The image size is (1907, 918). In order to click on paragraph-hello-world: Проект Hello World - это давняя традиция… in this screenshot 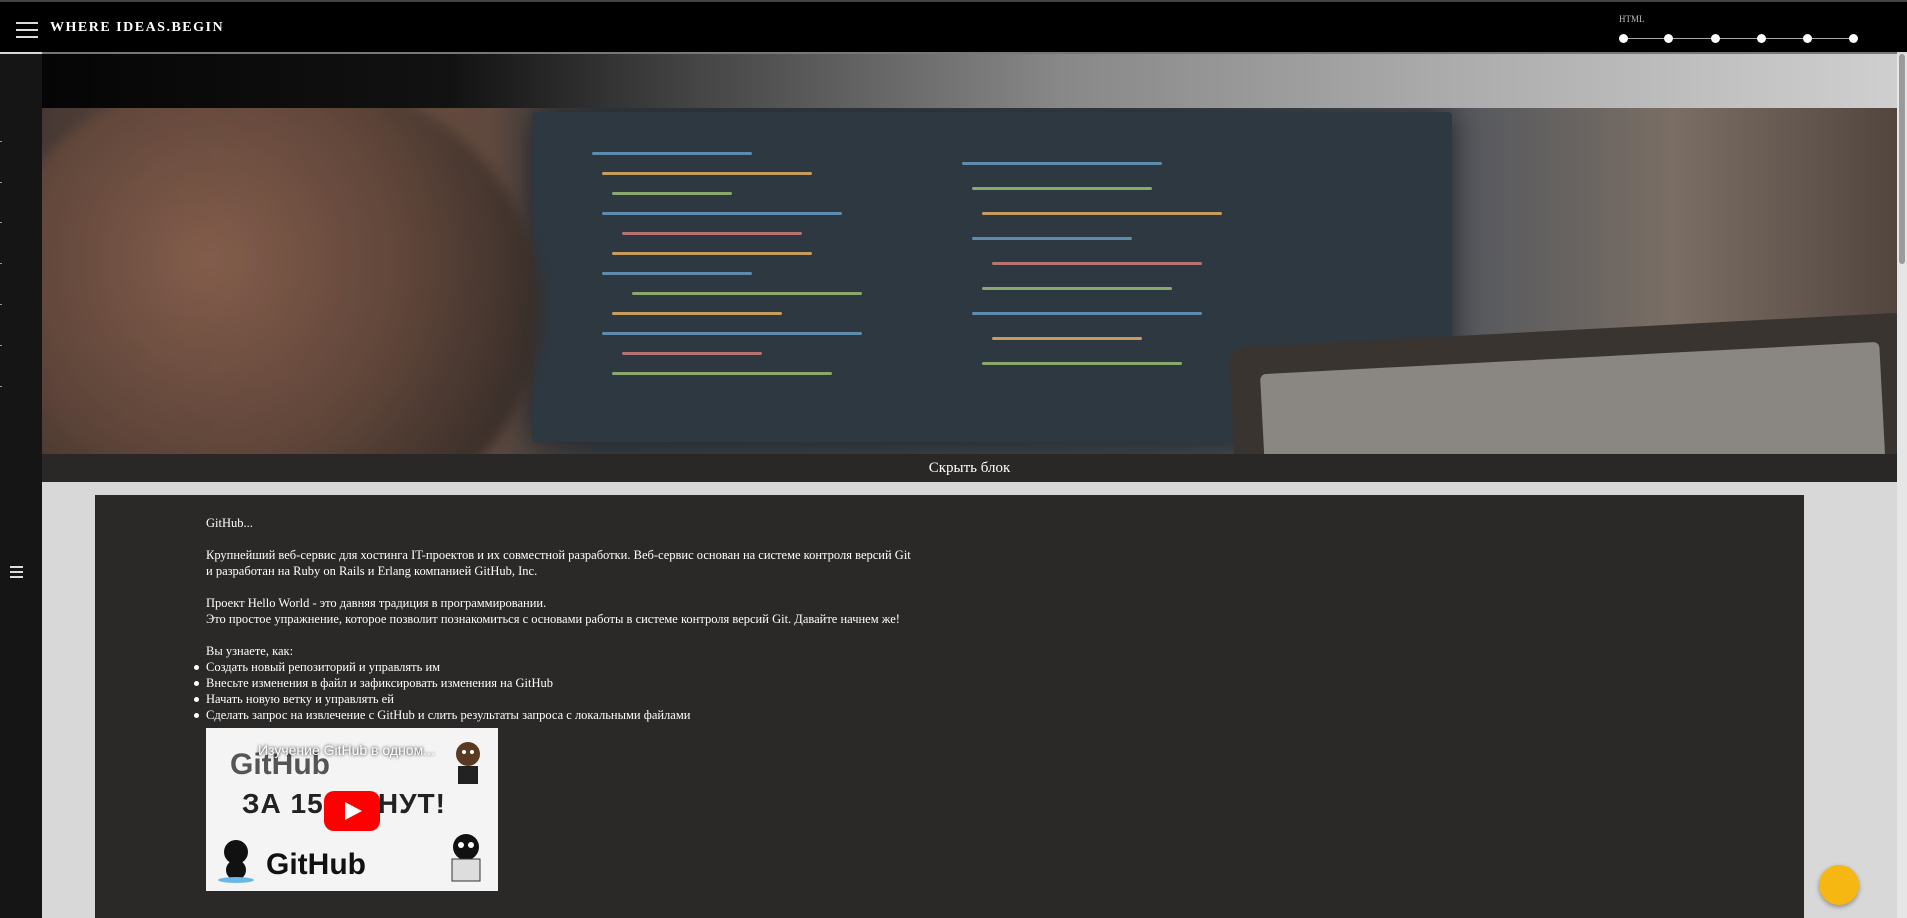, I will do `click(606, 611)`.